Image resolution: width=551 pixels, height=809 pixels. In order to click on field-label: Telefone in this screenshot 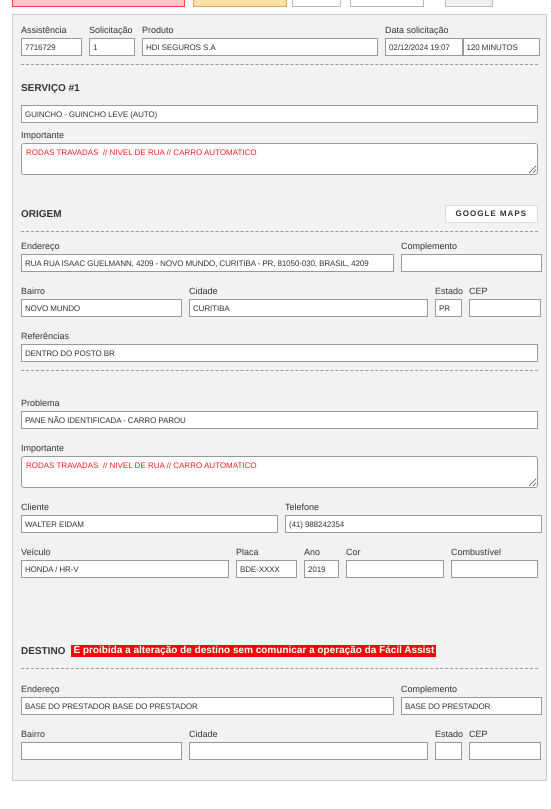, I will do `click(302, 507)`.